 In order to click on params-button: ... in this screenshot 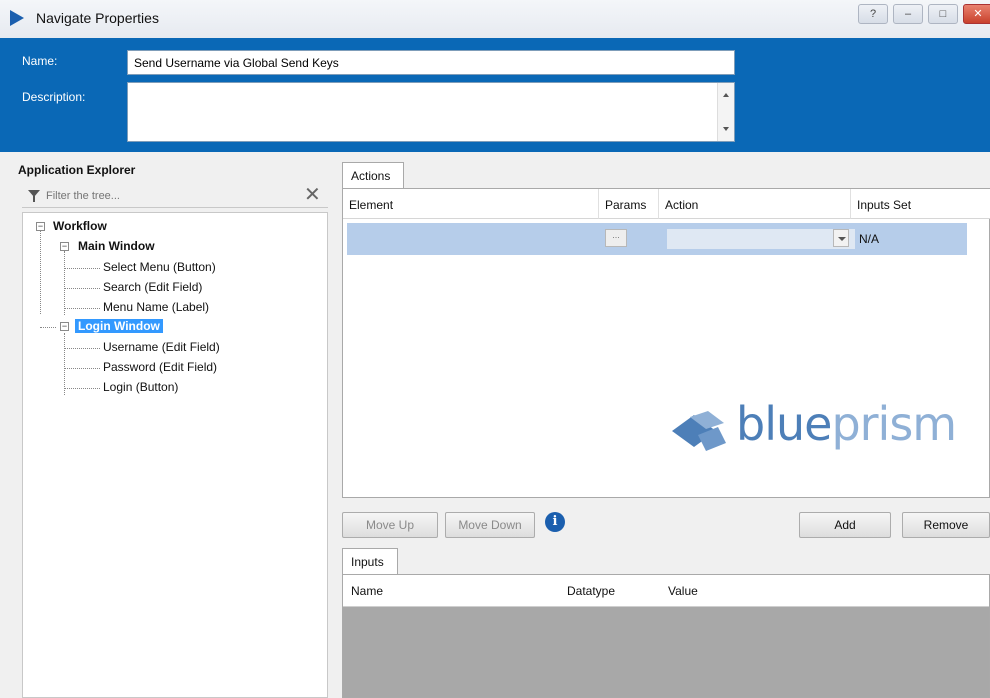, I will do `click(616, 238)`.